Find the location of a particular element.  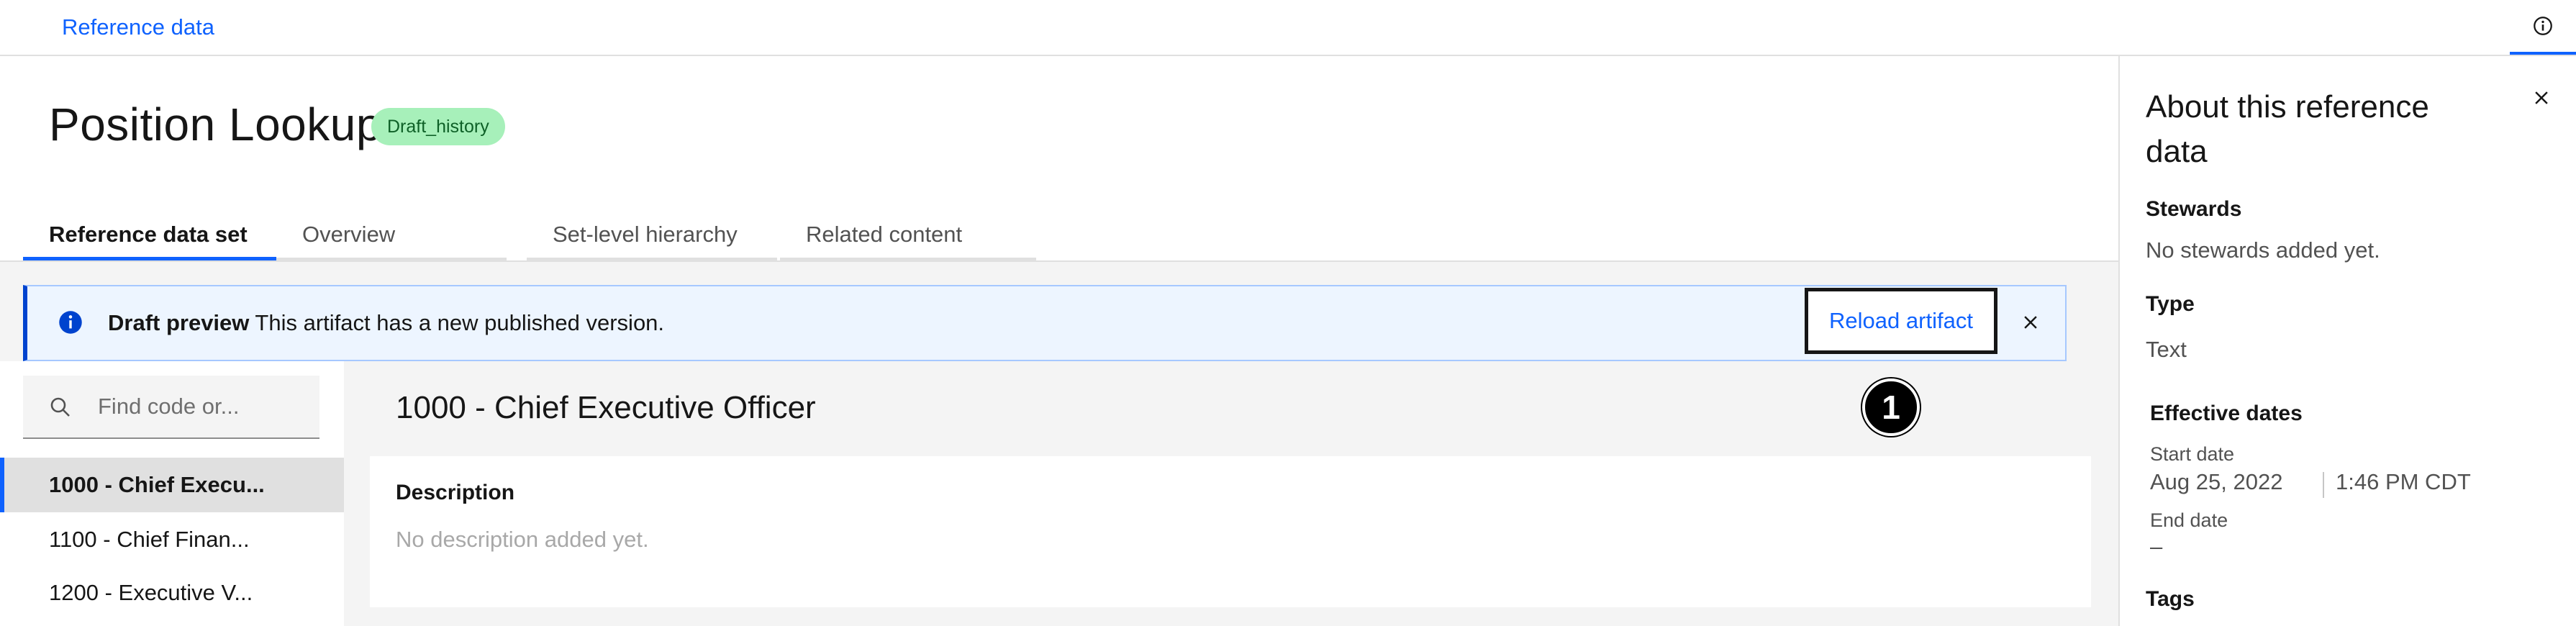

date-separator is located at coordinates (2323, 485).